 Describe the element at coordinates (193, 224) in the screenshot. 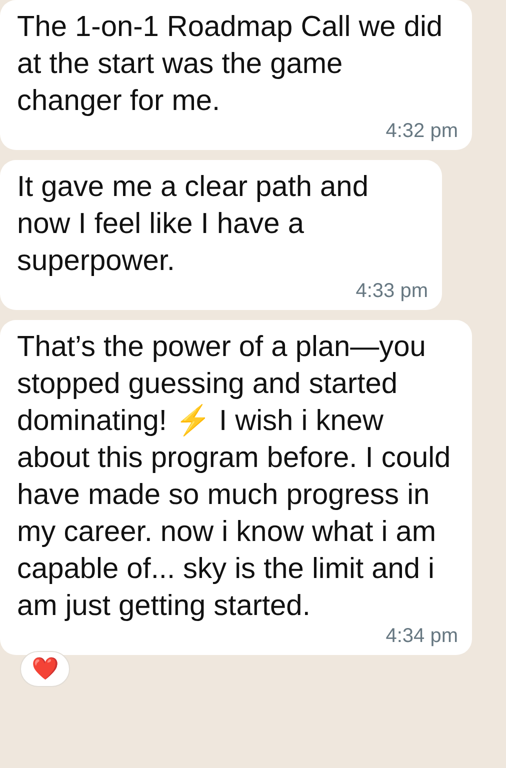

I see `message-text: It gave me a clear path and now I feel like I have a superpower.` at that location.